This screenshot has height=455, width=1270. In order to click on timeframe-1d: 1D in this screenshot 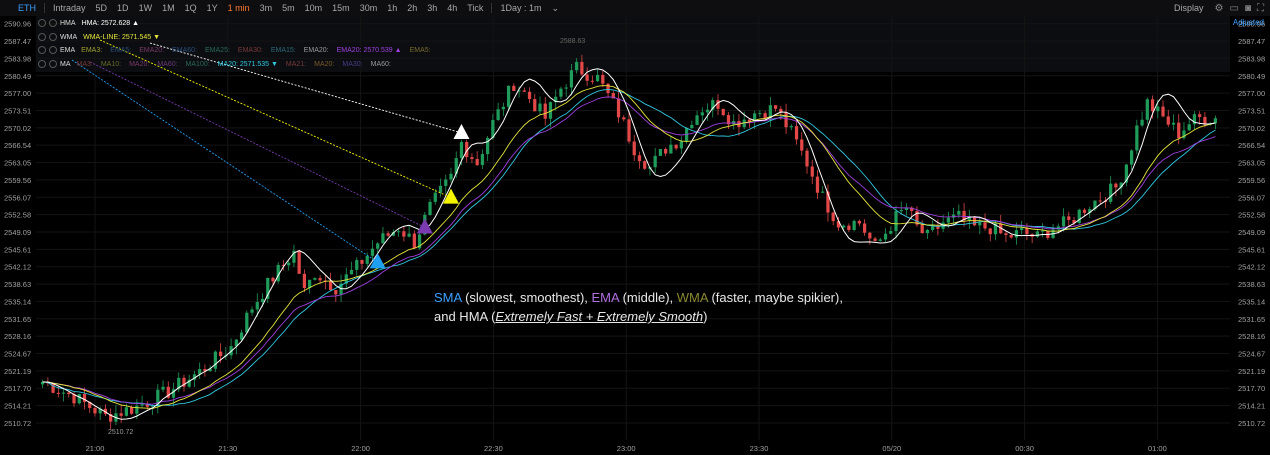, I will do `click(123, 8)`.